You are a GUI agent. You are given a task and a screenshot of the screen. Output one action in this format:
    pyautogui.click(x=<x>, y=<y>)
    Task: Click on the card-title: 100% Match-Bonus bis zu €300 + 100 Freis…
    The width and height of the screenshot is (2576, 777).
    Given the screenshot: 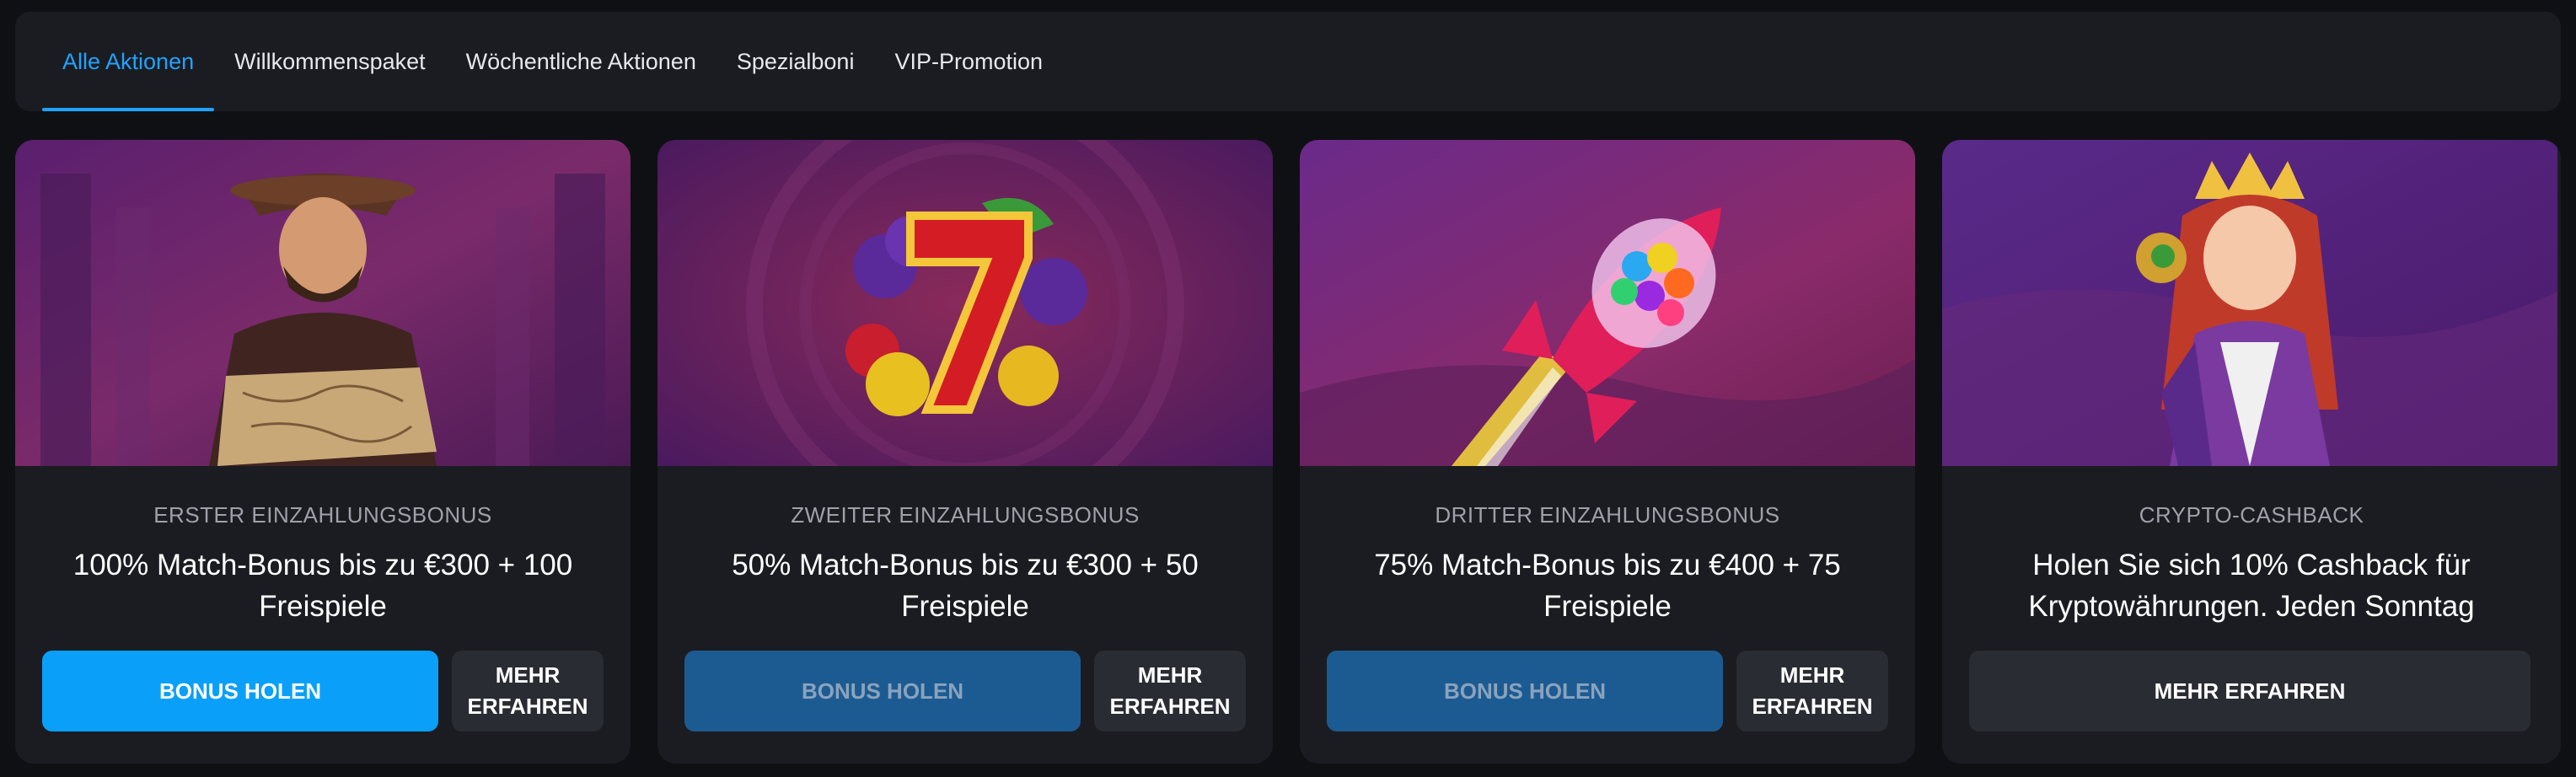 What is the action you would take?
    pyautogui.click(x=322, y=586)
    